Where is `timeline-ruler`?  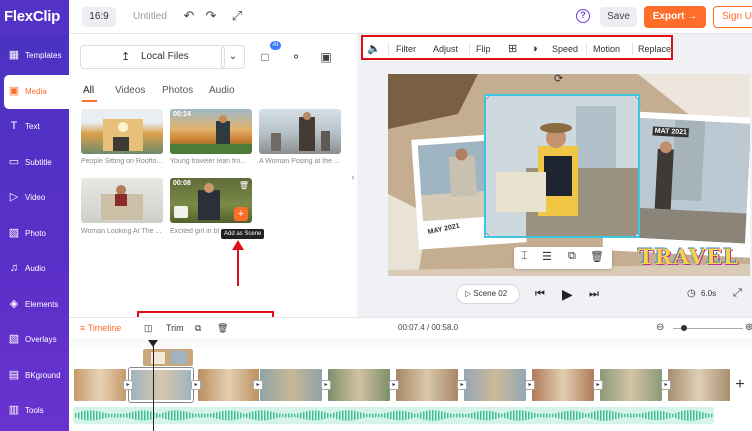
timeline-ruler is located at coordinates (410, 343).